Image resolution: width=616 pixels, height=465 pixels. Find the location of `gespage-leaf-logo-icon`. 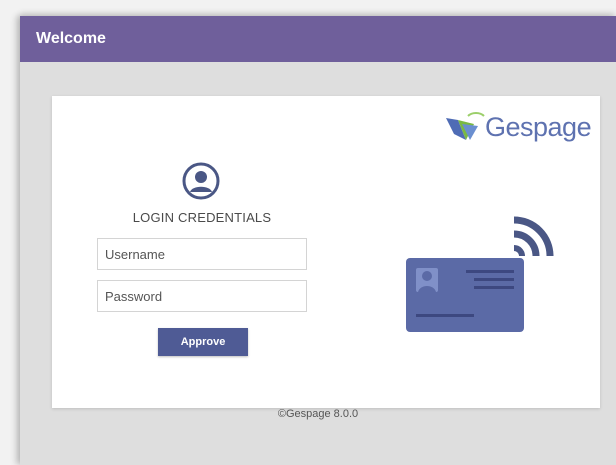

gespage-leaf-logo-icon is located at coordinates (465, 126).